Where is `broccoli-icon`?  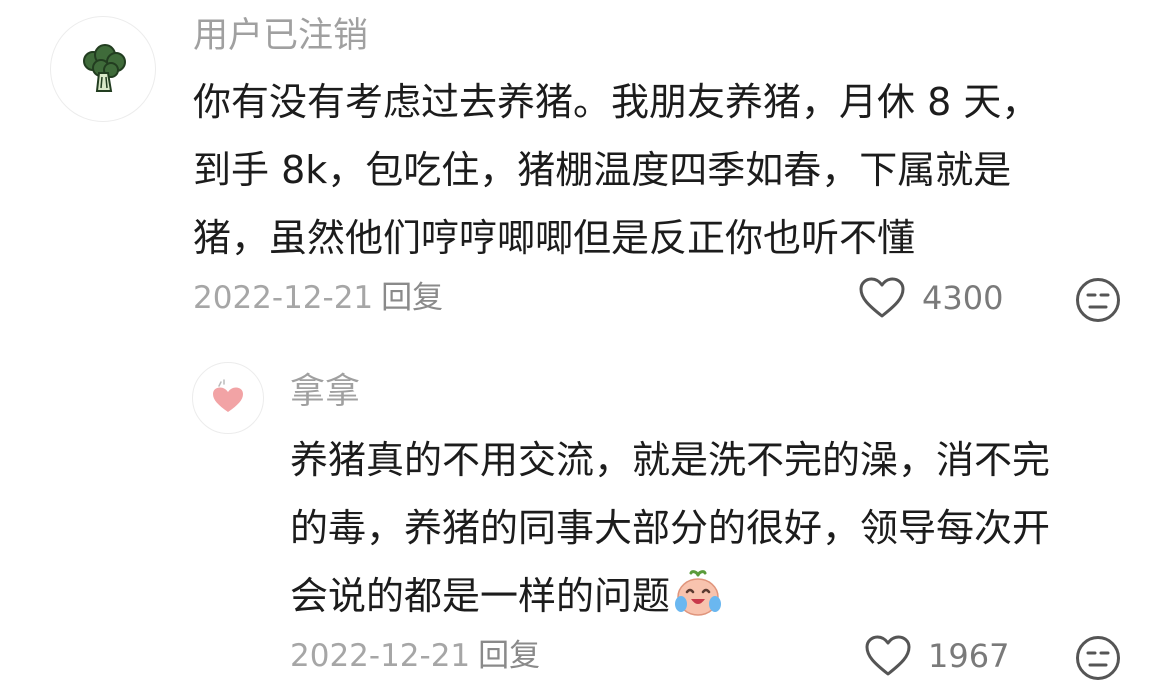 broccoli-icon is located at coordinates (103, 69).